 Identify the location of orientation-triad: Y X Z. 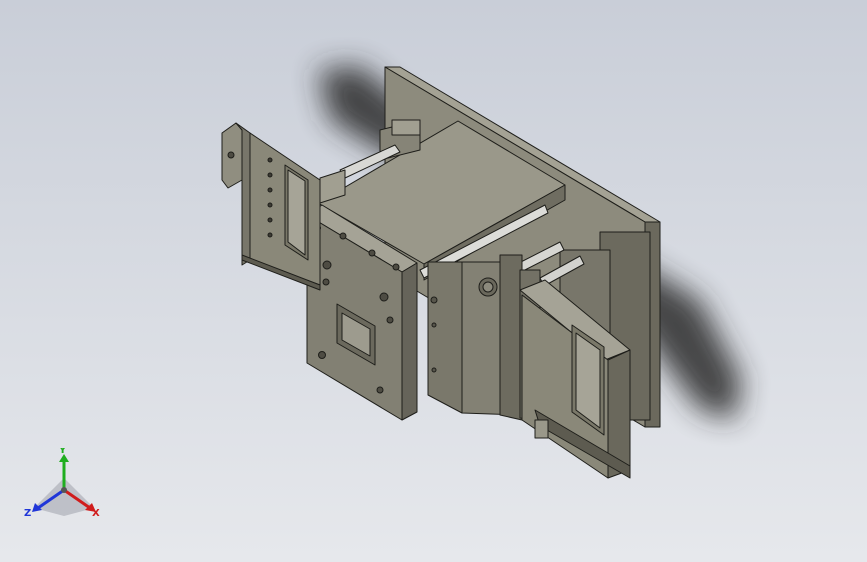
(64, 488).